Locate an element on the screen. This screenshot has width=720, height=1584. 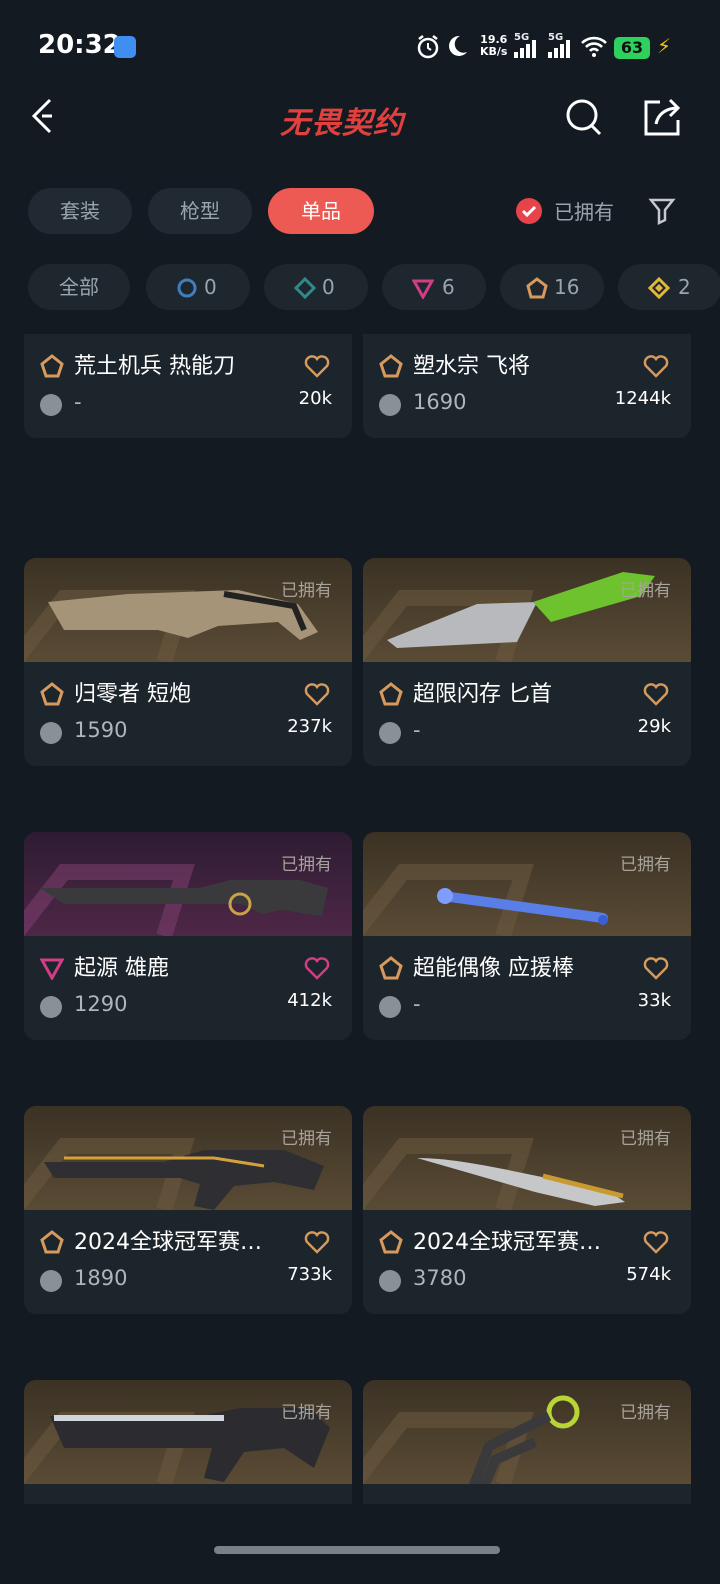
chip-ultra-tier: 2 is located at coordinates (669, 287).